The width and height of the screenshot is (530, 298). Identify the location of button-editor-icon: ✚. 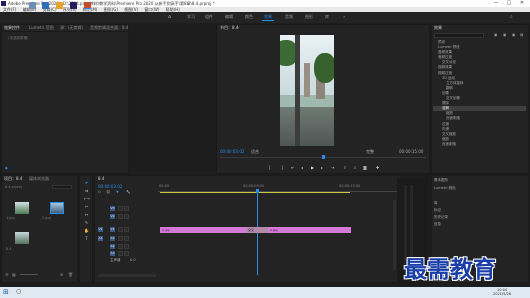
(377, 167).